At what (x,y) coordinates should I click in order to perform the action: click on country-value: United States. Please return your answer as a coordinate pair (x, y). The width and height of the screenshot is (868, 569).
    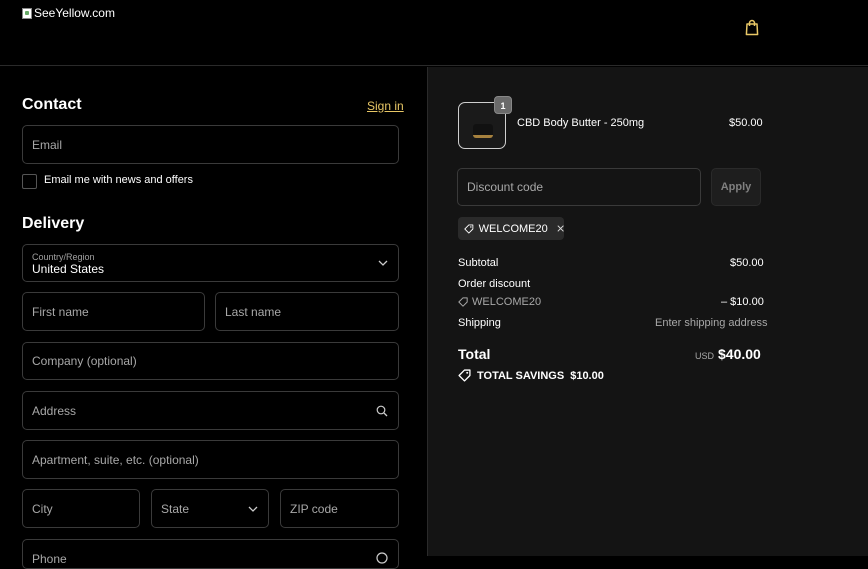
    Looking at the image, I should click on (68, 269).